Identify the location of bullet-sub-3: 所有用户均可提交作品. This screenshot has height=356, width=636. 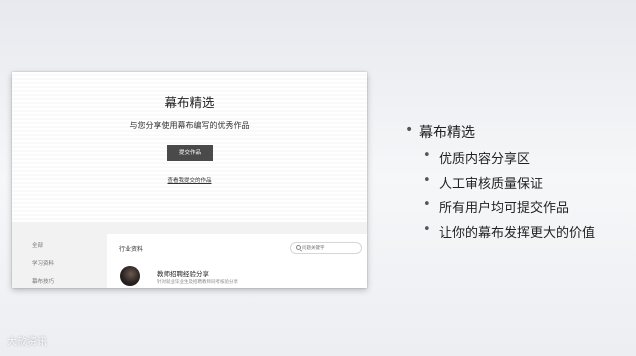
(500, 209).